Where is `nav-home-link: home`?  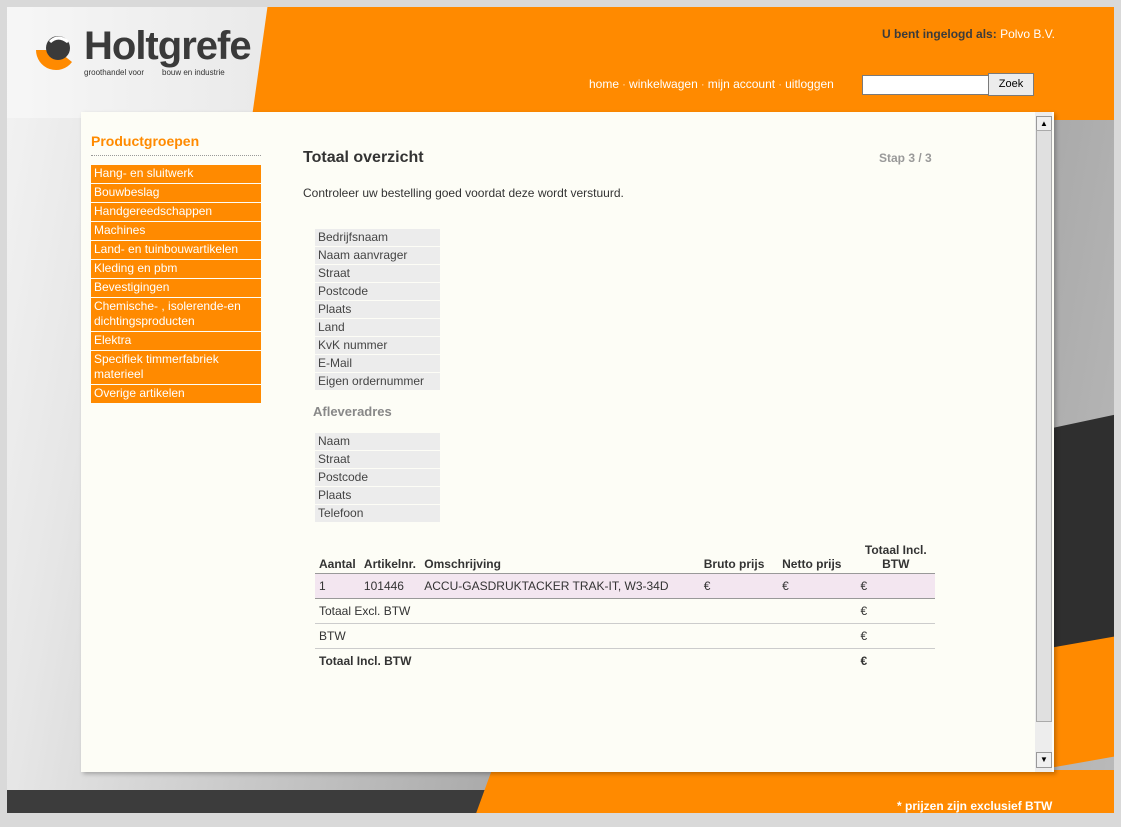 nav-home-link: home is located at coordinates (604, 84).